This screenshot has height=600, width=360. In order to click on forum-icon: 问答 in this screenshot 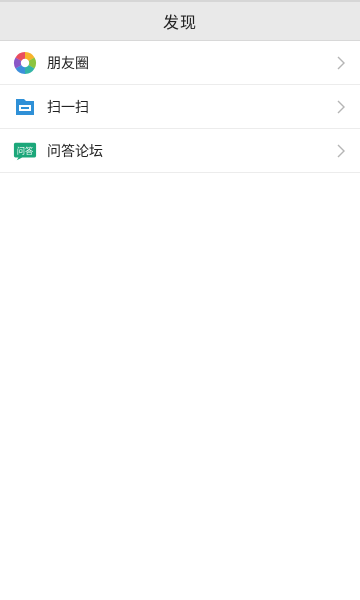, I will do `click(25, 151)`.